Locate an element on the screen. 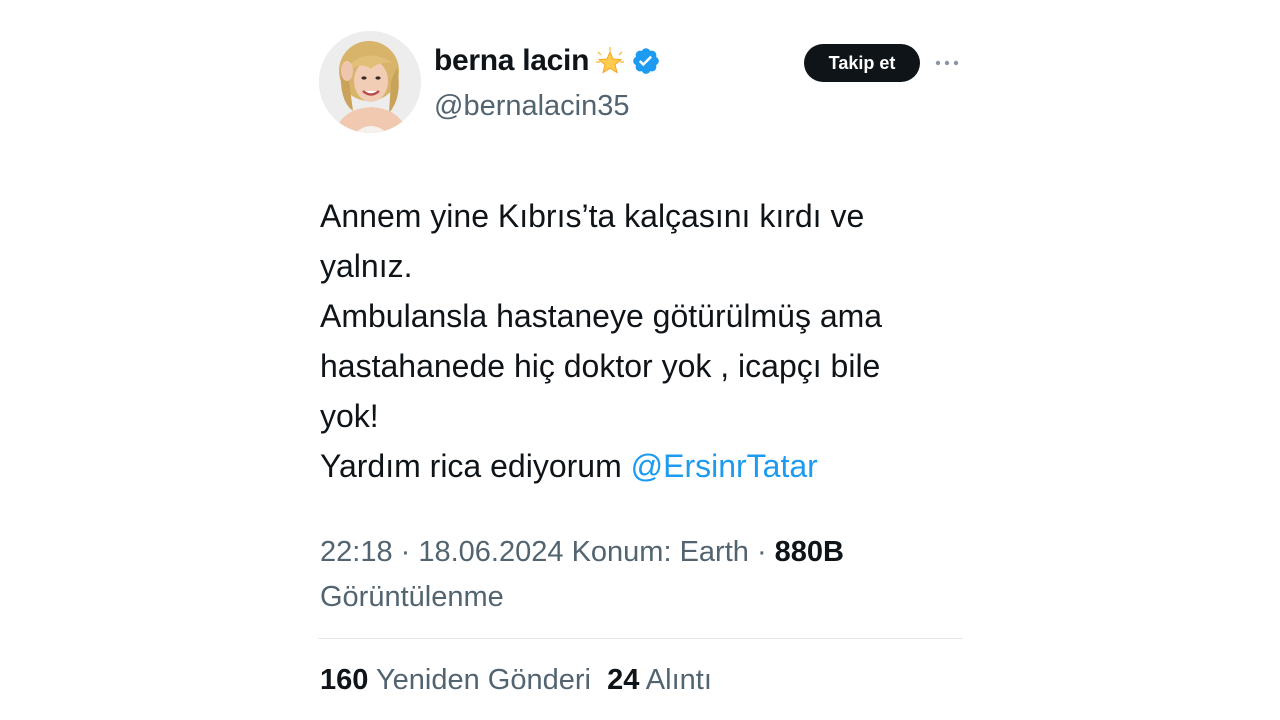 This screenshot has height=720, width=1280. ellipsis-icon is located at coordinates (947, 63).